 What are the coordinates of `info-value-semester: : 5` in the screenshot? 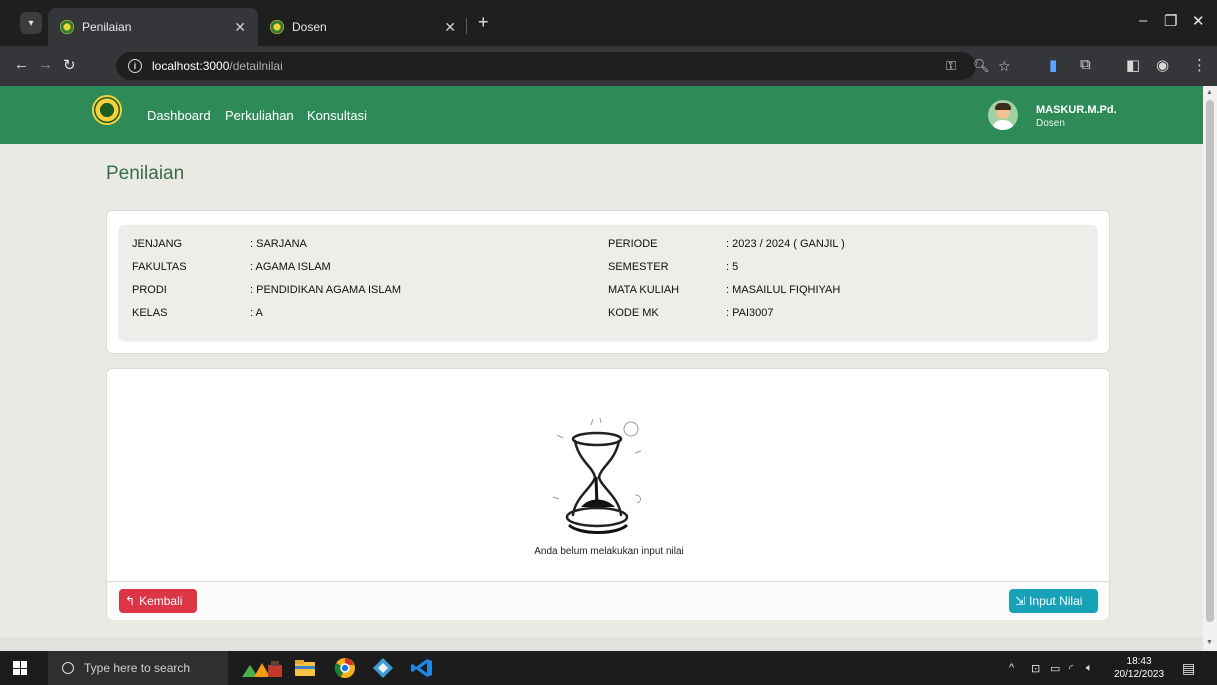 It's located at (732, 267).